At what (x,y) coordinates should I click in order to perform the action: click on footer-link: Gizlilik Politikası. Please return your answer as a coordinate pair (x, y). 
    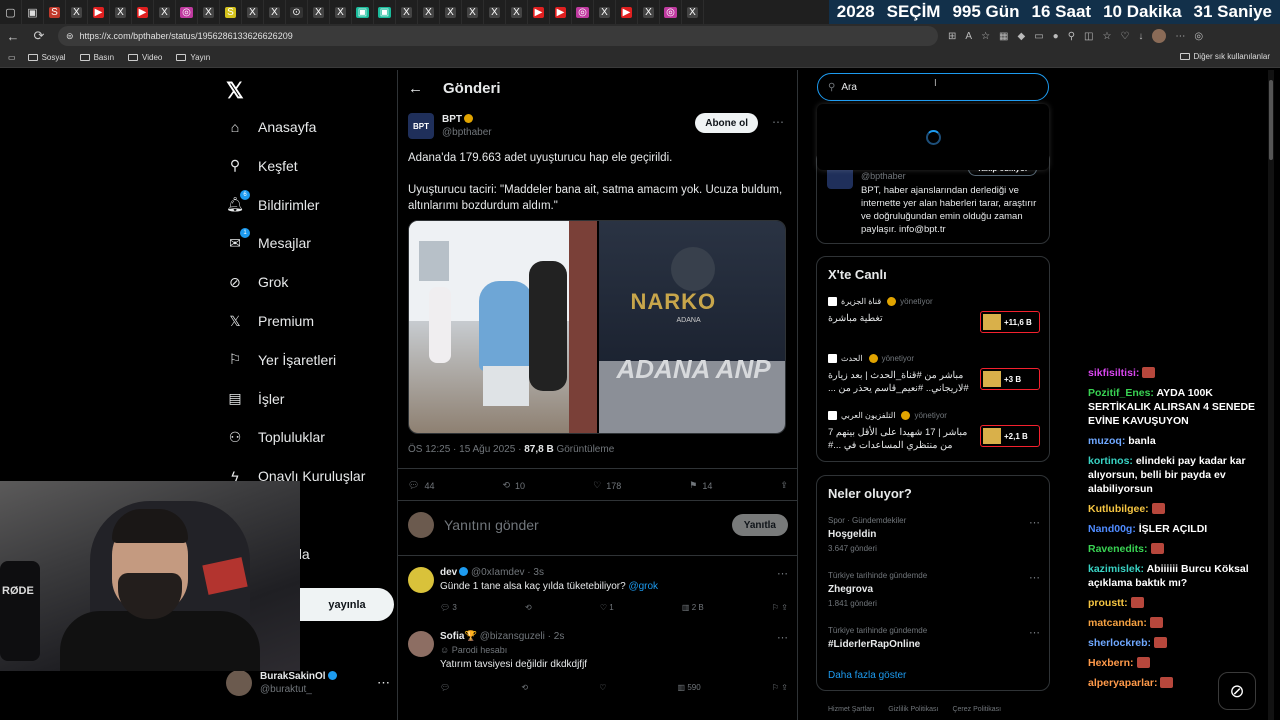
    Looking at the image, I should click on (913, 709).